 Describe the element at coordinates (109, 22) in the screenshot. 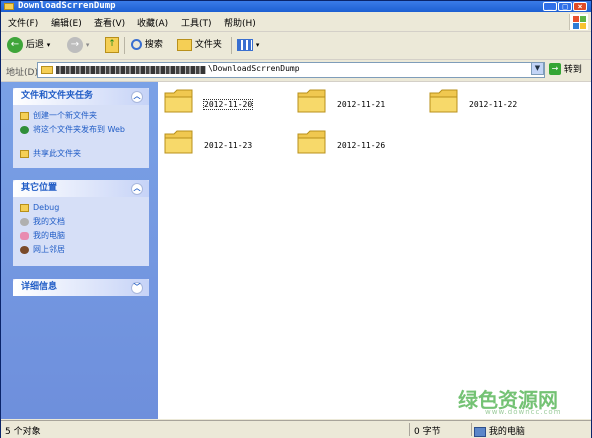

I see `menu-view: 查看(V)` at that location.